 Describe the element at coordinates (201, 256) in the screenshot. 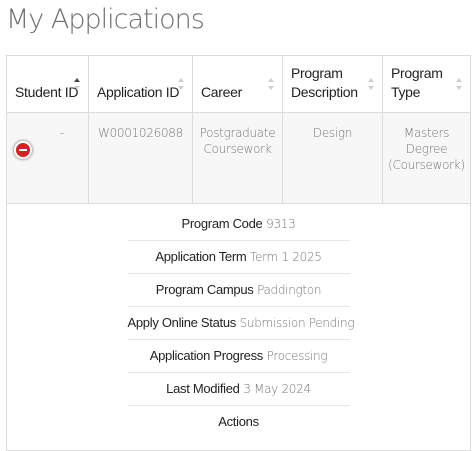

I see `detail-label: Application Term` at that location.